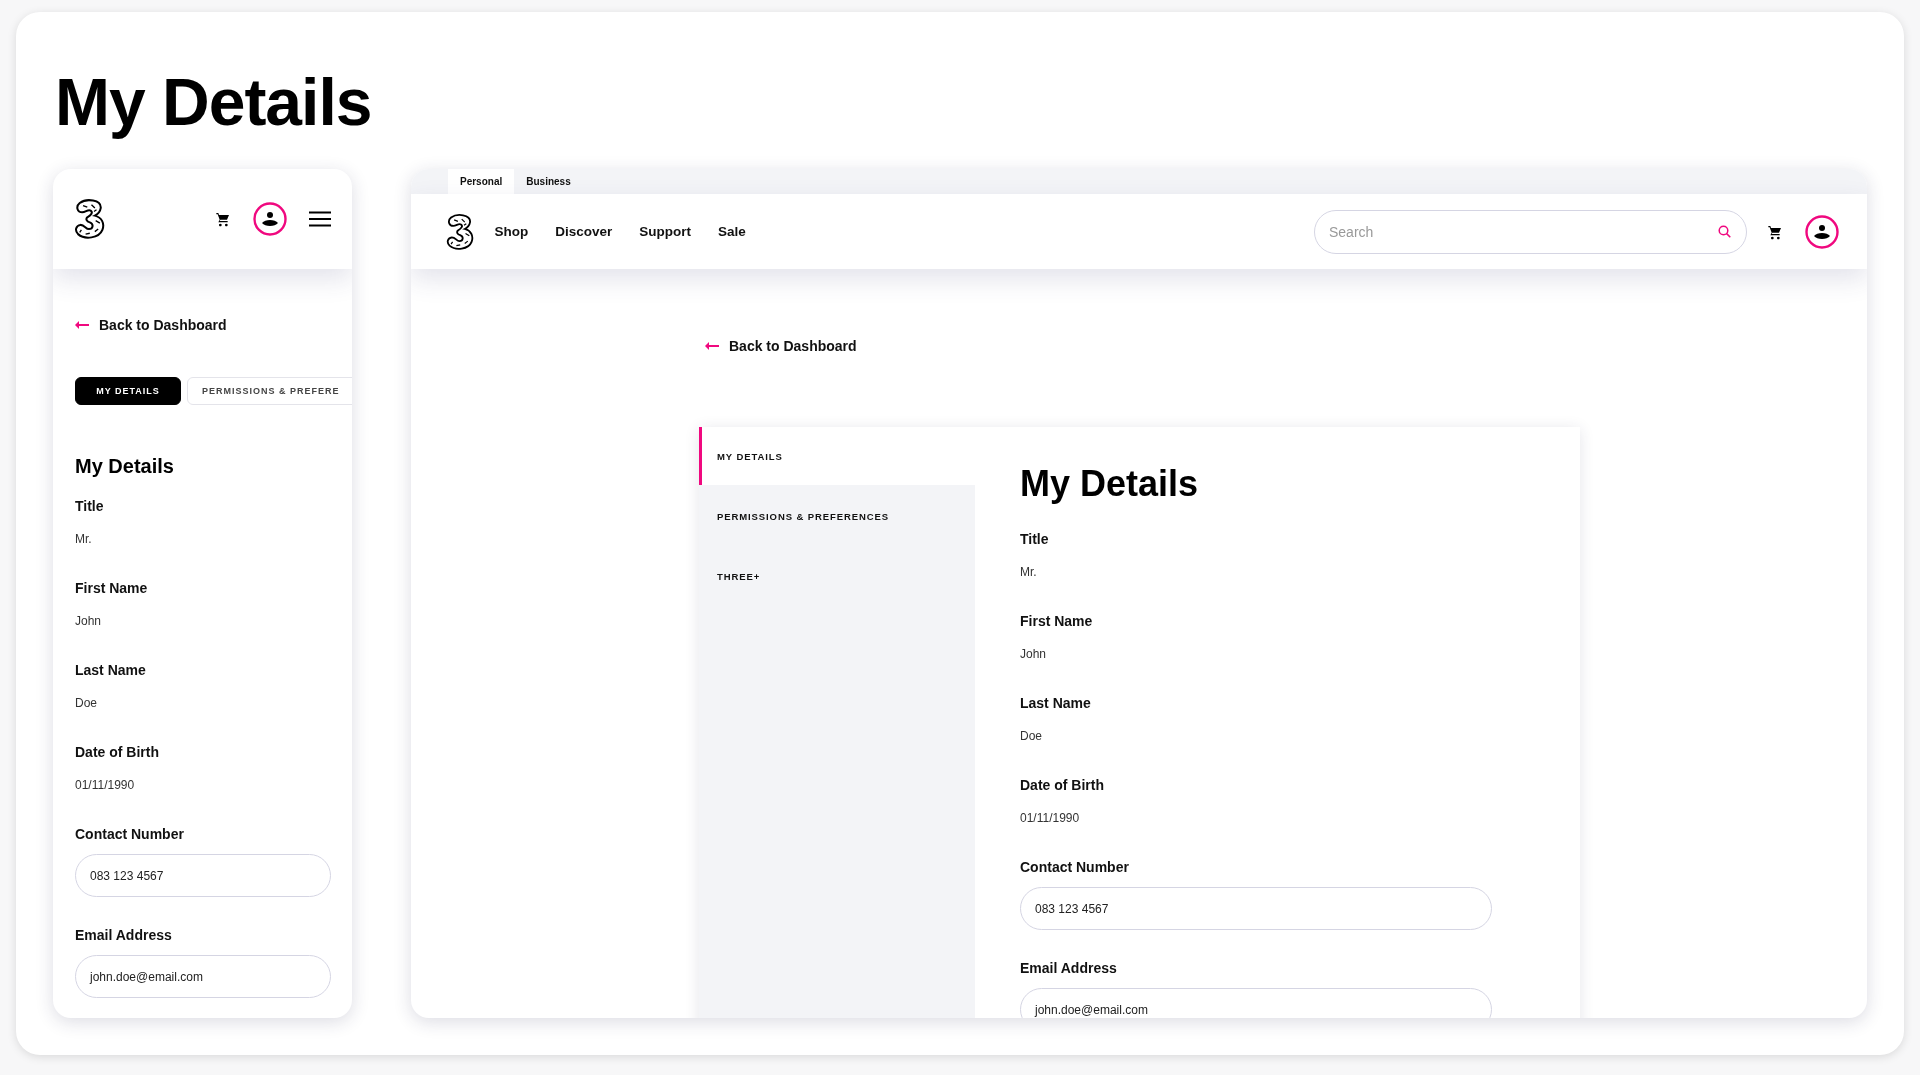 The image size is (1920, 1075). Describe the element at coordinates (548, 181) in the screenshot. I see `segment-tab: Business` at that location.